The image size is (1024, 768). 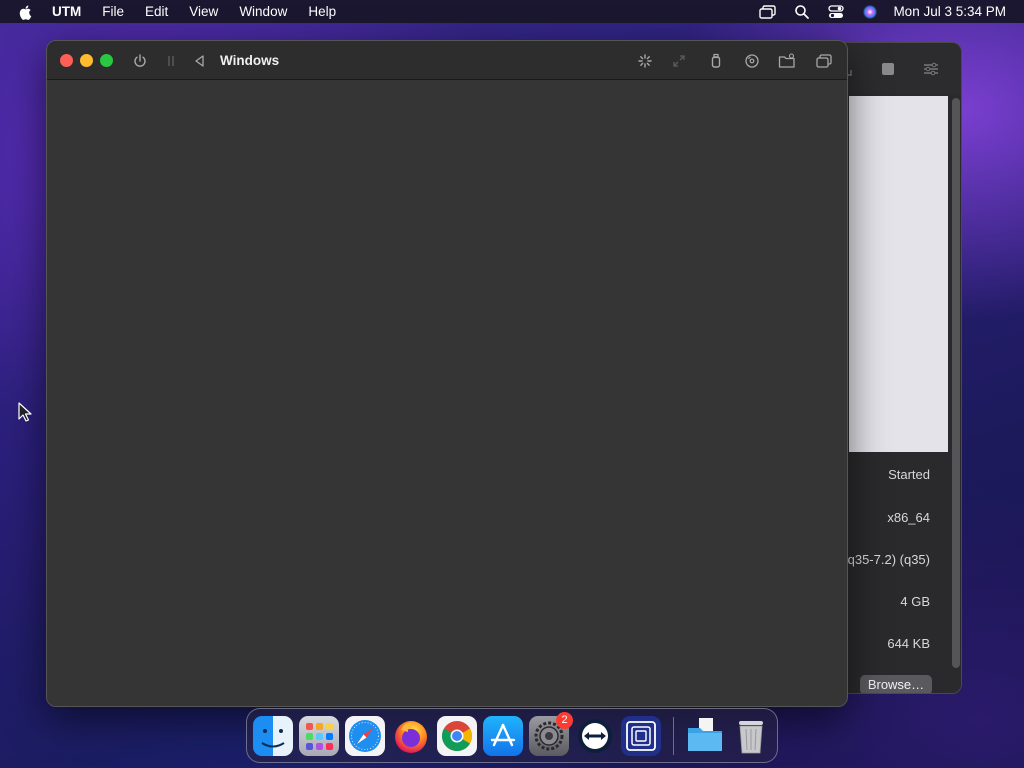 What do you see at coordinates (752, 61) in the screenshot?
I see `cd-icon` at bounding box center [752, 61].